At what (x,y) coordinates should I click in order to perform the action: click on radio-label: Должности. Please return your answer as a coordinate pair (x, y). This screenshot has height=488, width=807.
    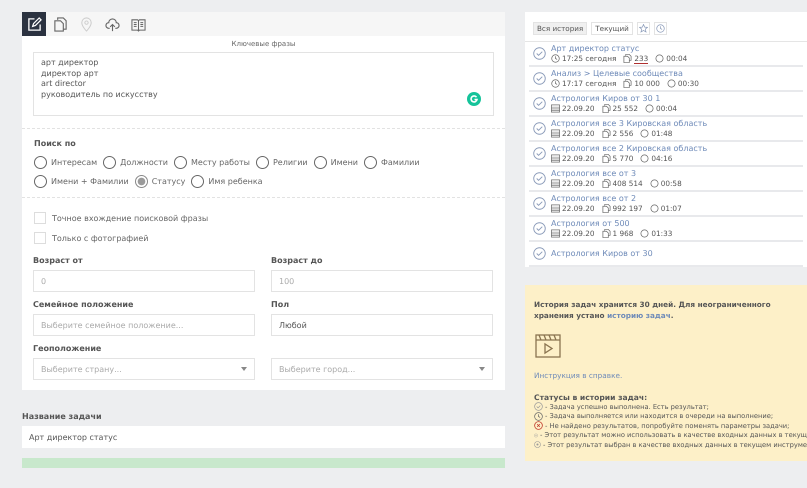
    Looking at the image, I should click on (144, 162).